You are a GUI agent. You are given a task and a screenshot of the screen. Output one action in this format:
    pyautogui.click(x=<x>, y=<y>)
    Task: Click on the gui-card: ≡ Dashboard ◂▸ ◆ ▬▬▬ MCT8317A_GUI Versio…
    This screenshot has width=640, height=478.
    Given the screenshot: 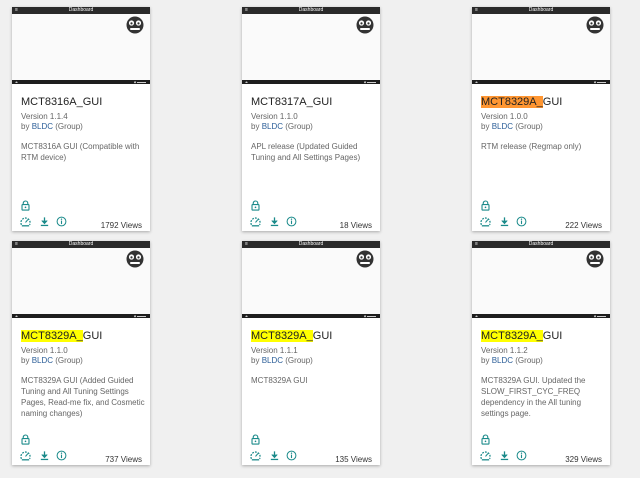 What is the action you would take?
    pyautogui.click(x=311, y=119)
    